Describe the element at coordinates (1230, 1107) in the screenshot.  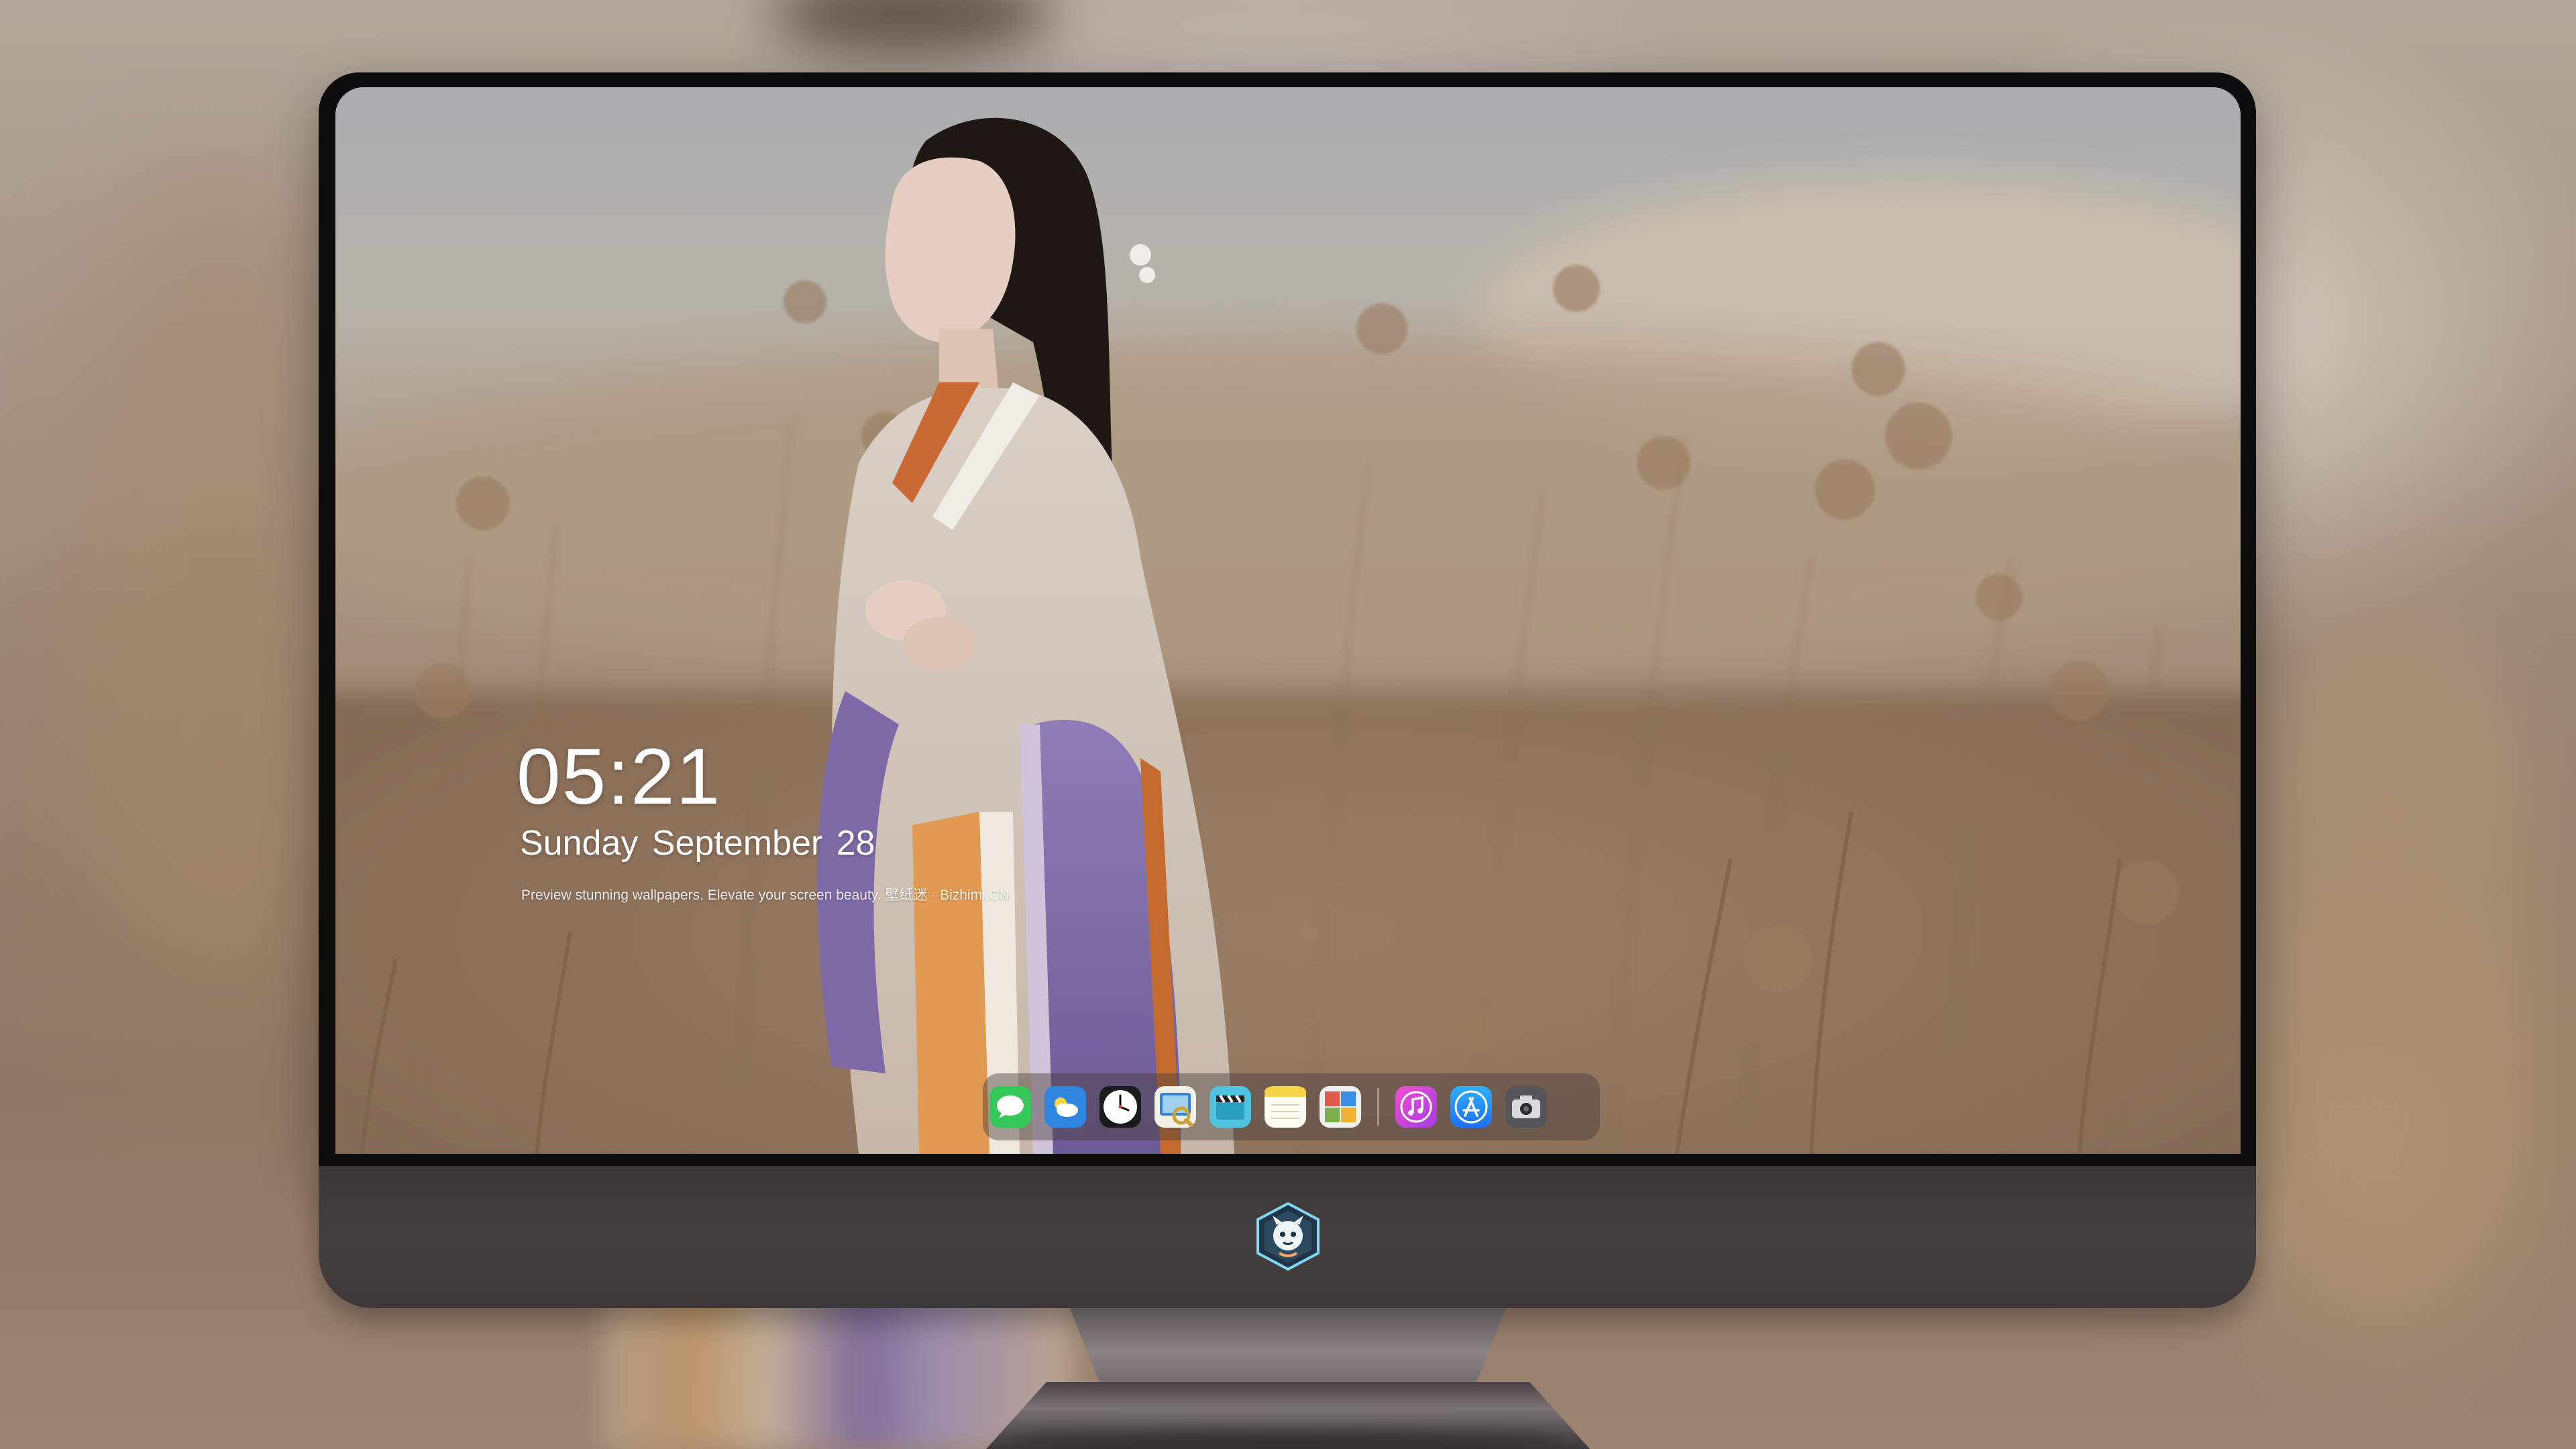
I see `clapperboard-icon` at that location.